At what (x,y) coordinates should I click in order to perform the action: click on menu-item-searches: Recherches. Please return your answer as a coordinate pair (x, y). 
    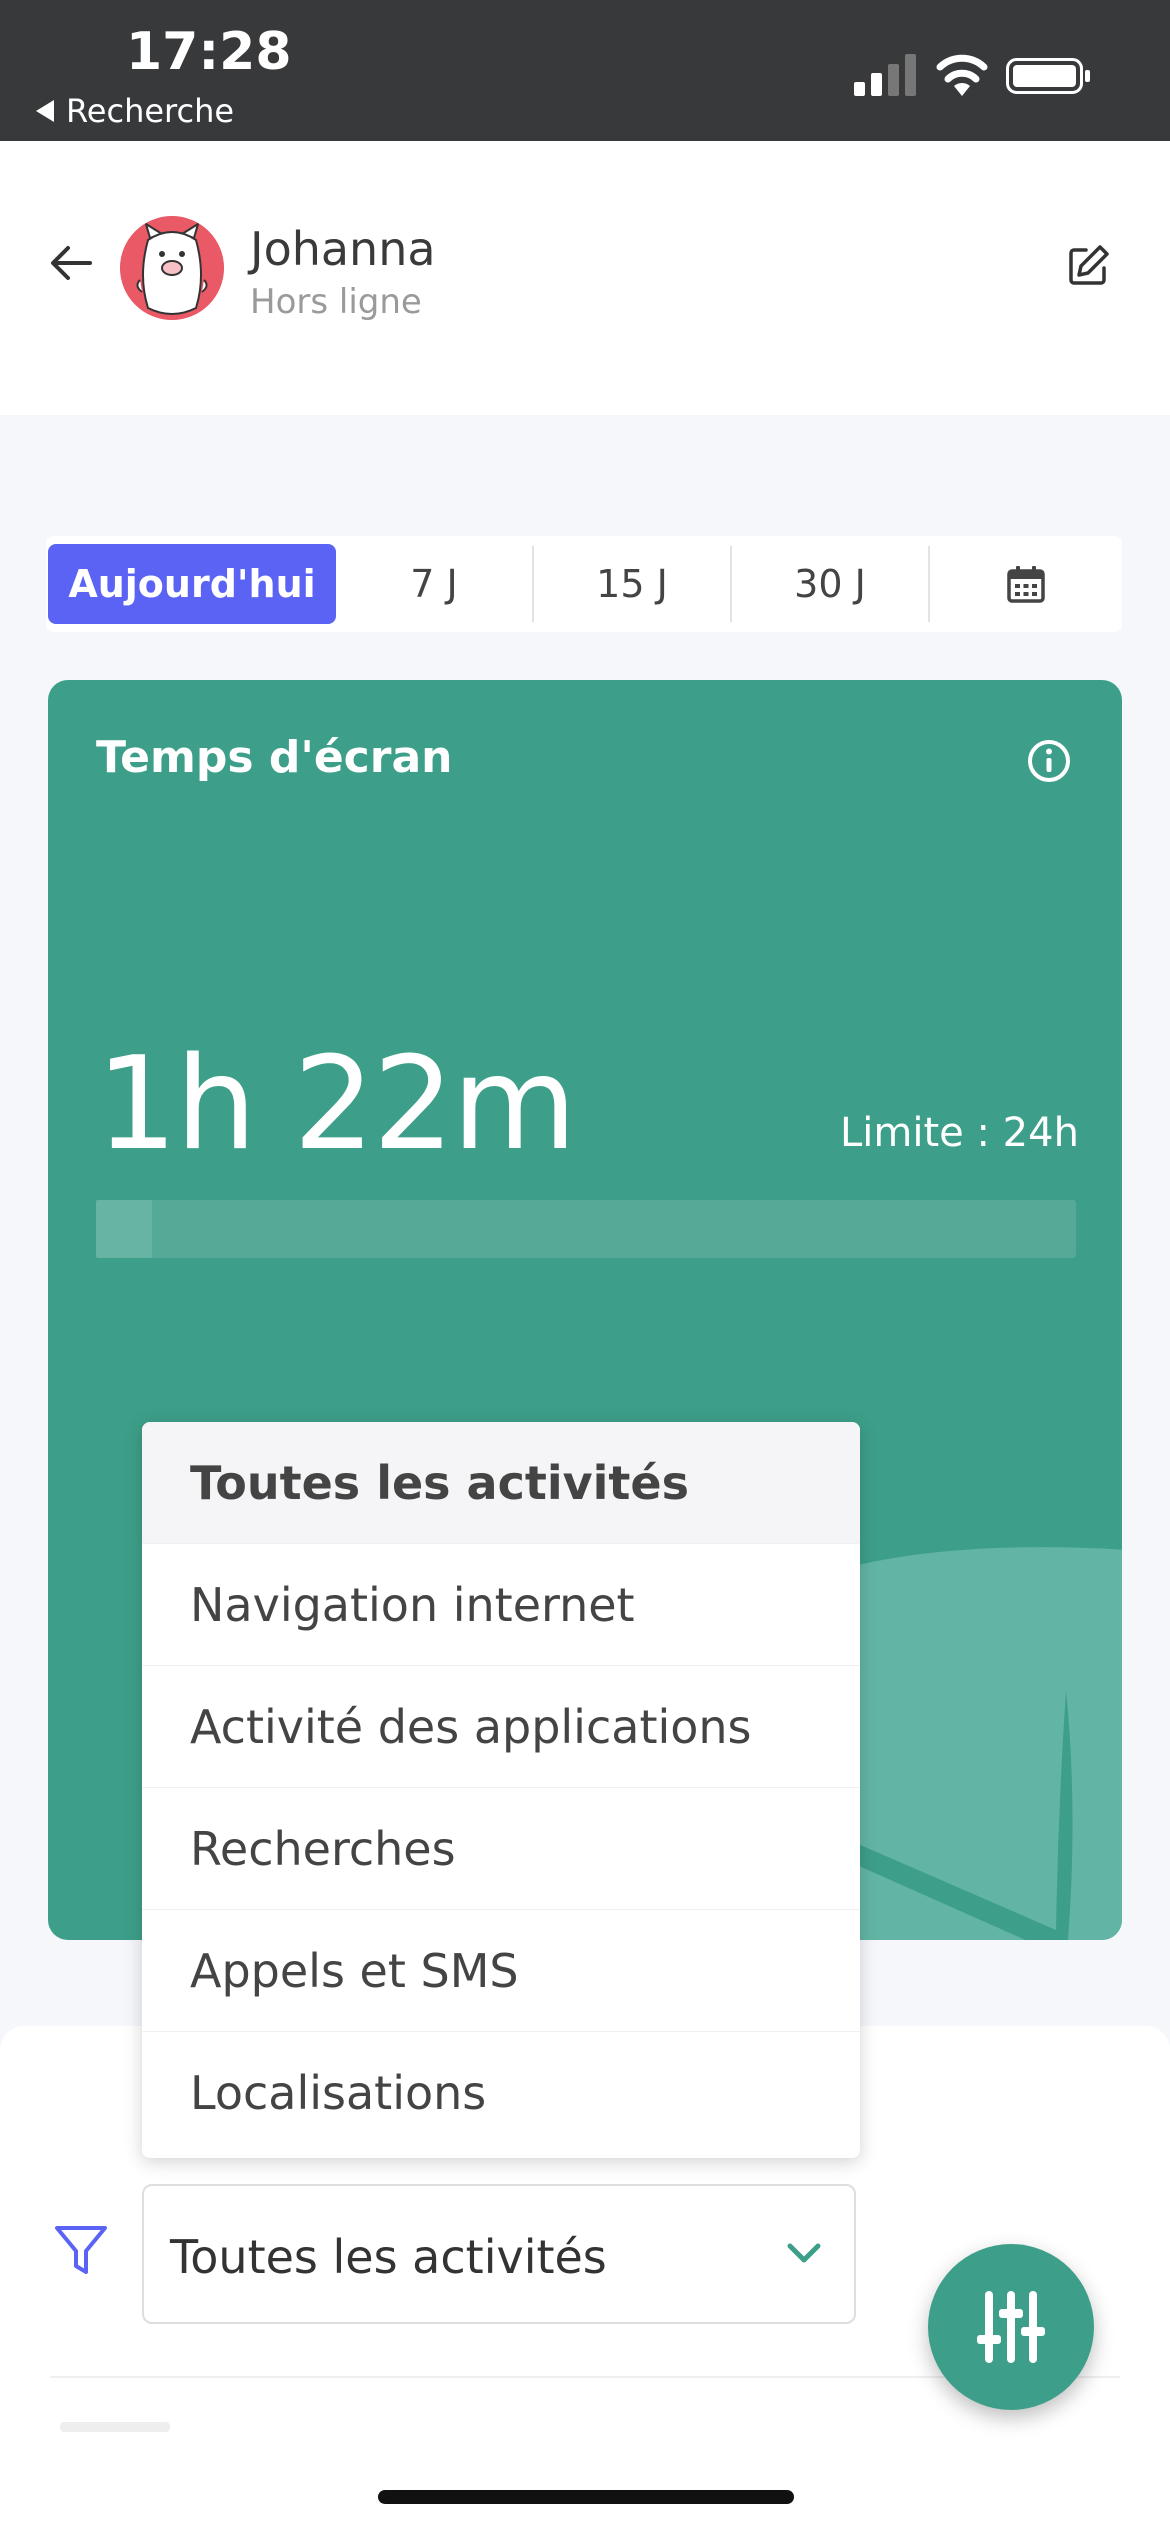
    Looking at the image, I should click on (501, 1849).